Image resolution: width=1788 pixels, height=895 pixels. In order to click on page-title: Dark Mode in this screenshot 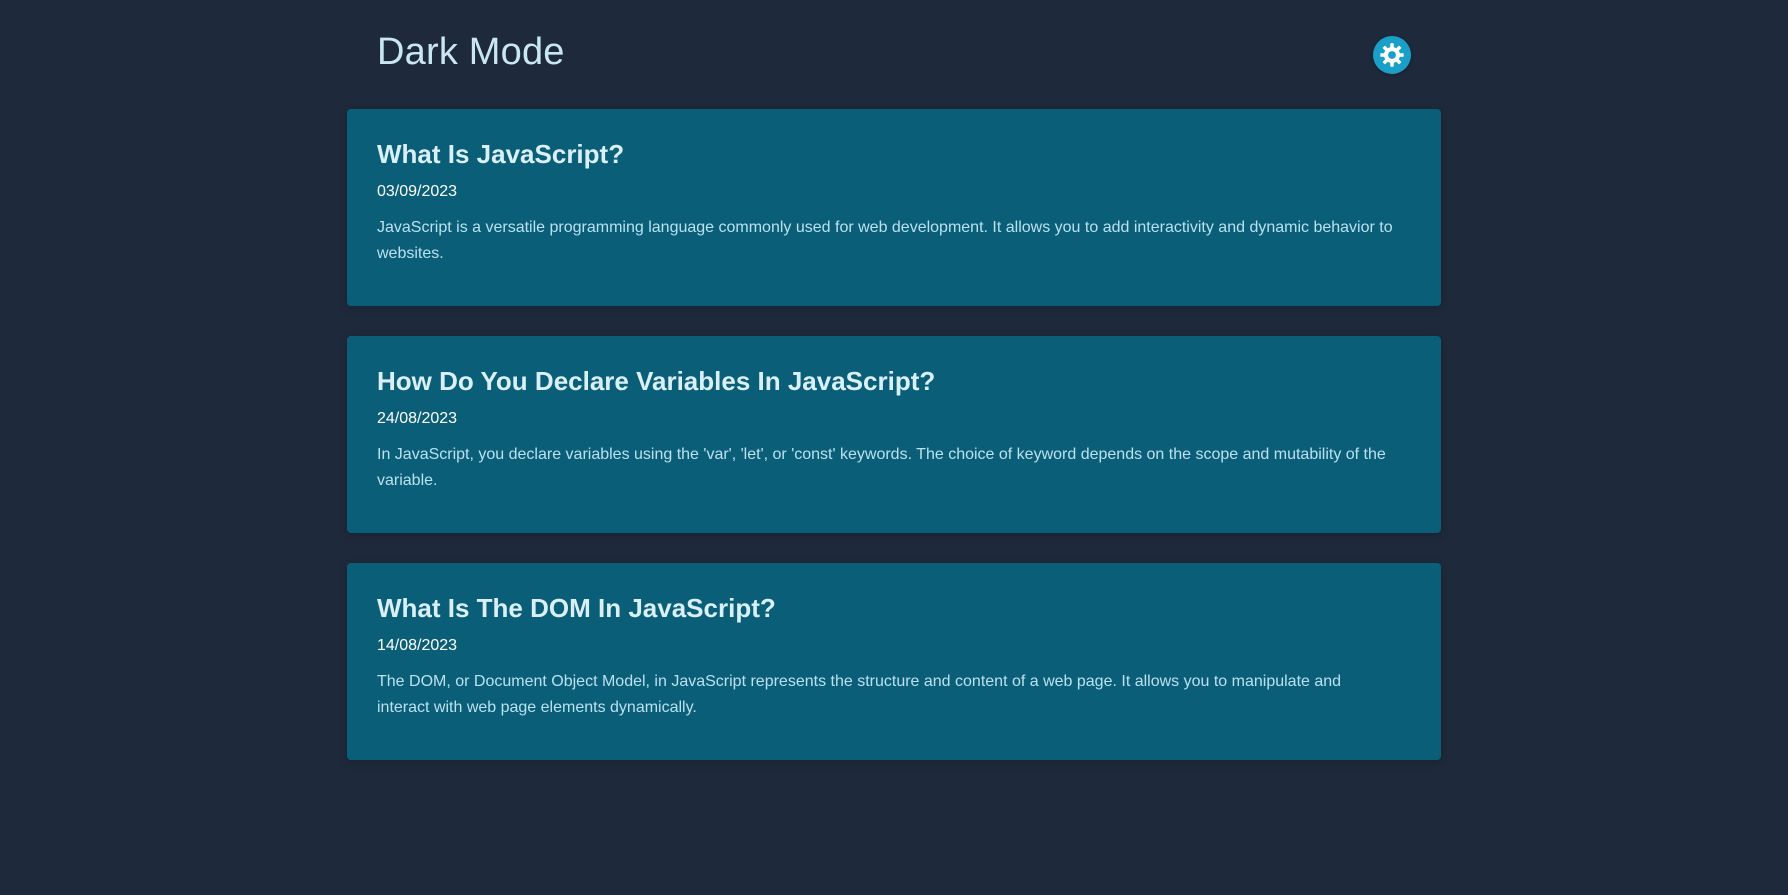, I will do `click(471, 52)`.